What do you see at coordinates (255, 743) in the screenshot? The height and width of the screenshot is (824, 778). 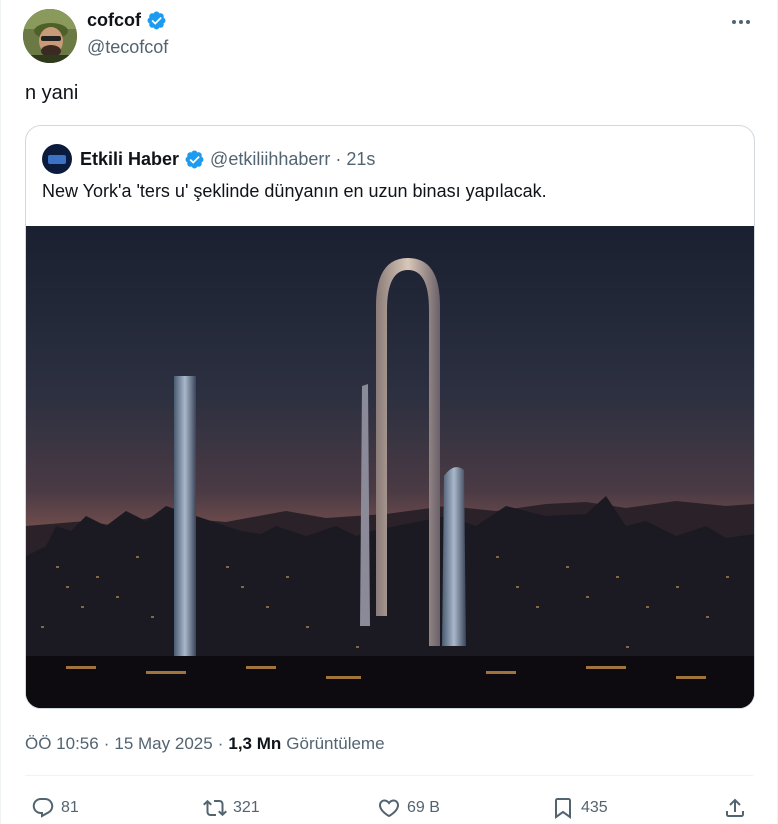 I see `views-count: 1,3 Mn` at bounding box center [255, 743].